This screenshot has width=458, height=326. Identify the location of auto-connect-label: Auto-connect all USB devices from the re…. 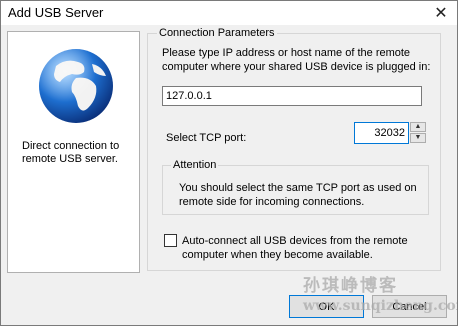
(307, 248).